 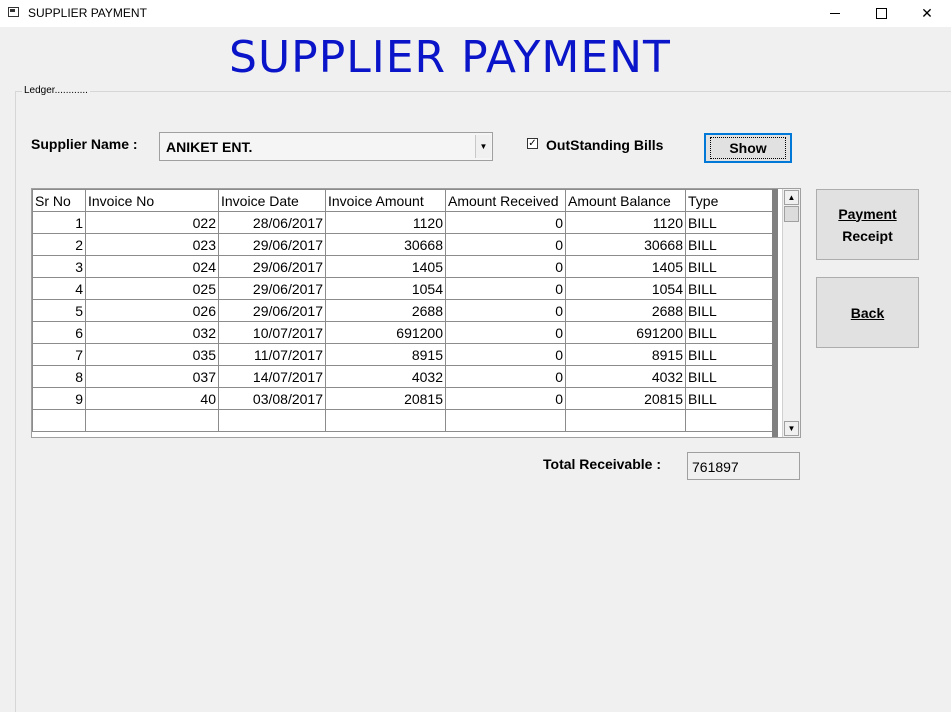 What do you see at coordinates (743, 466) in the screenshot?
I see `total-receivable-field: 761897` at bounding box center [743, 466].